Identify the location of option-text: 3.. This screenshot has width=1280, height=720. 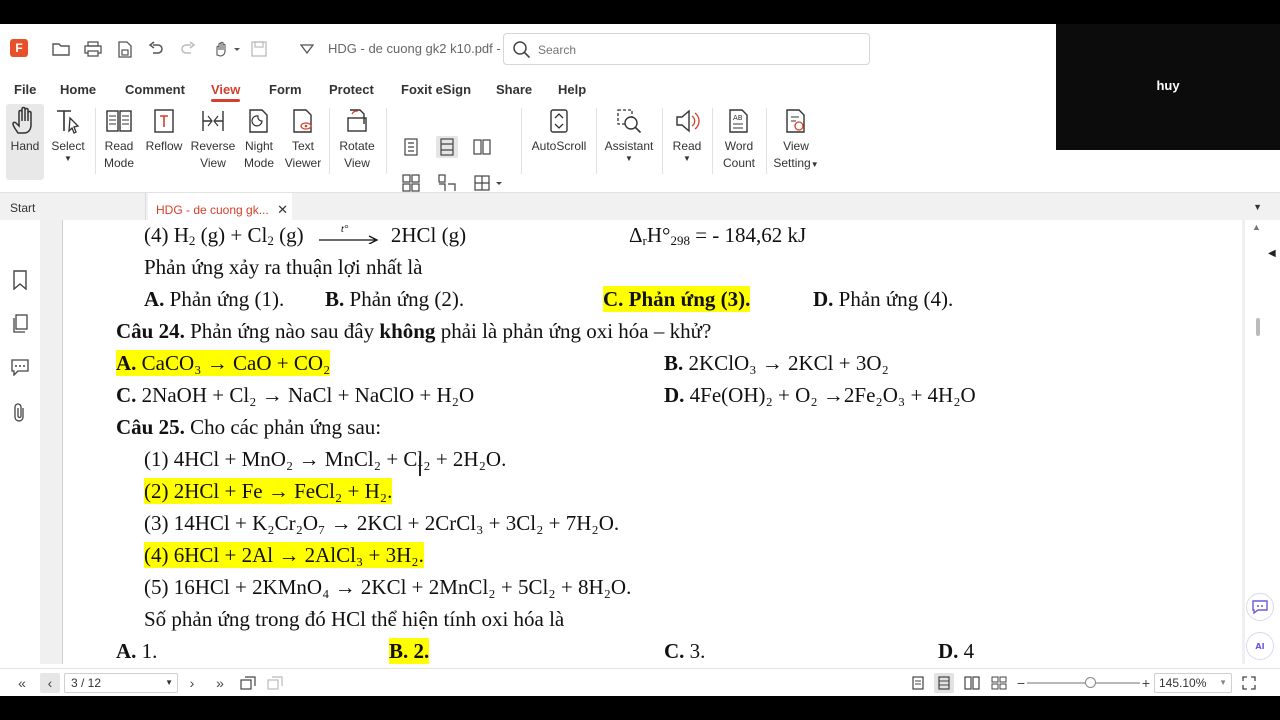
(695, 651).